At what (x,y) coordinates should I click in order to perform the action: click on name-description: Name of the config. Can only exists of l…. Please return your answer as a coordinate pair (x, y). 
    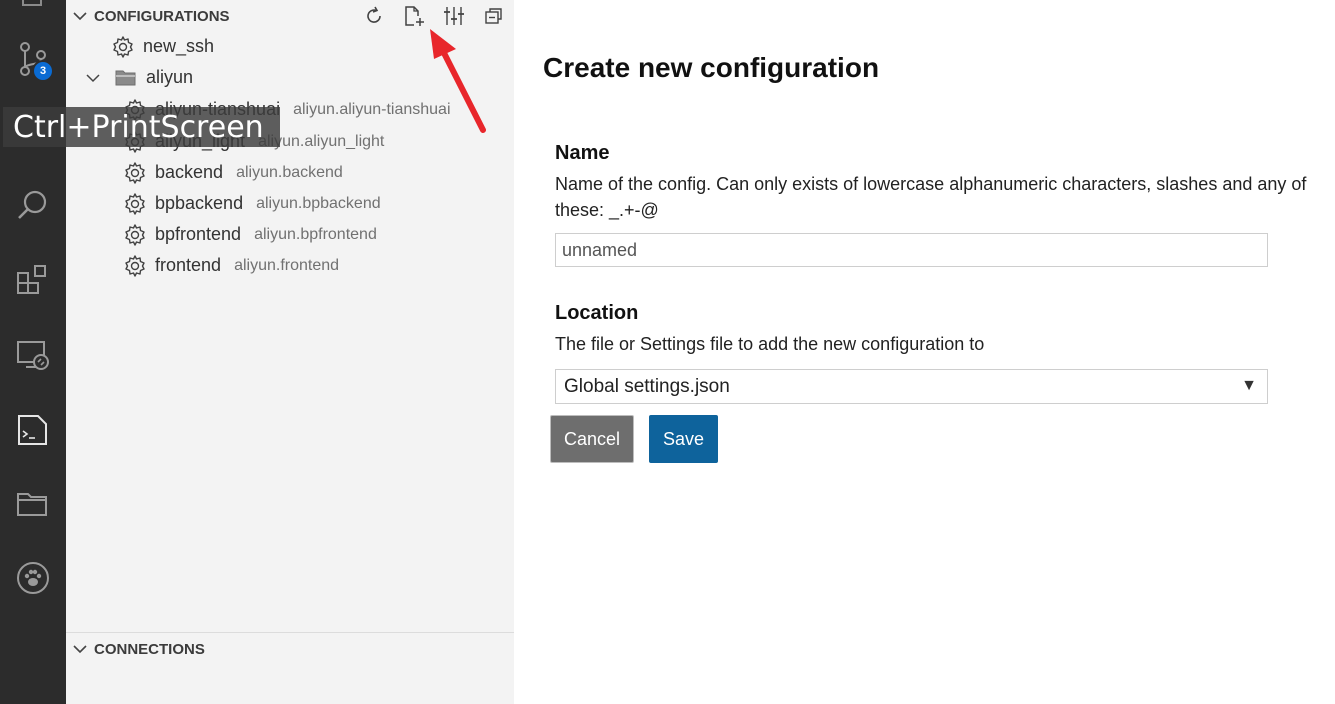
    Looking at the image, I should click on (931, 197).